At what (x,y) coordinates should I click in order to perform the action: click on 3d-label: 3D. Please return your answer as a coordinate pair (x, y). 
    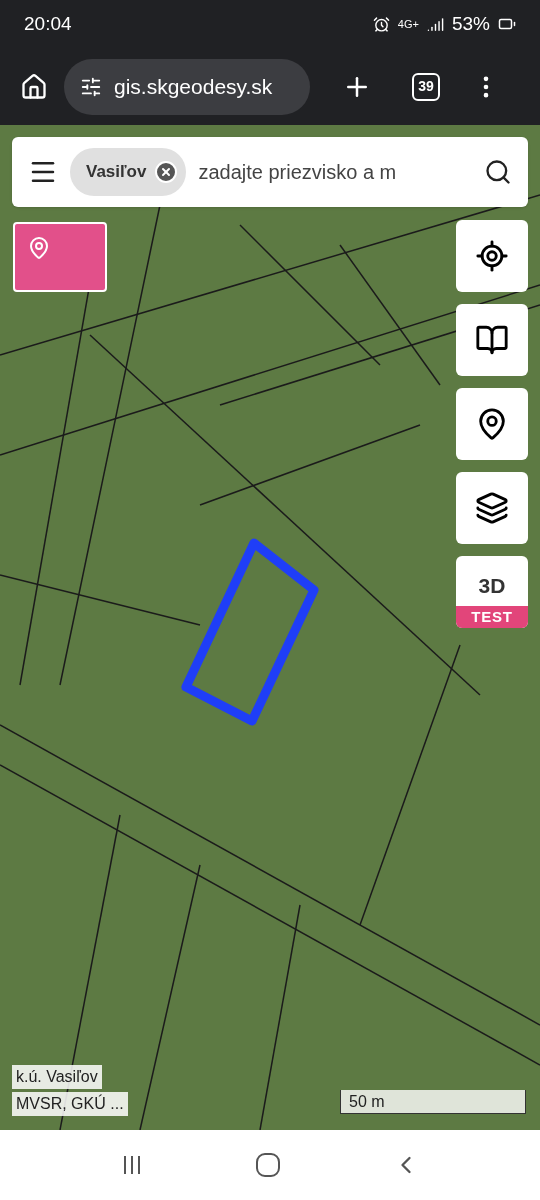
    Looking at the image, I should click on (492, 586).